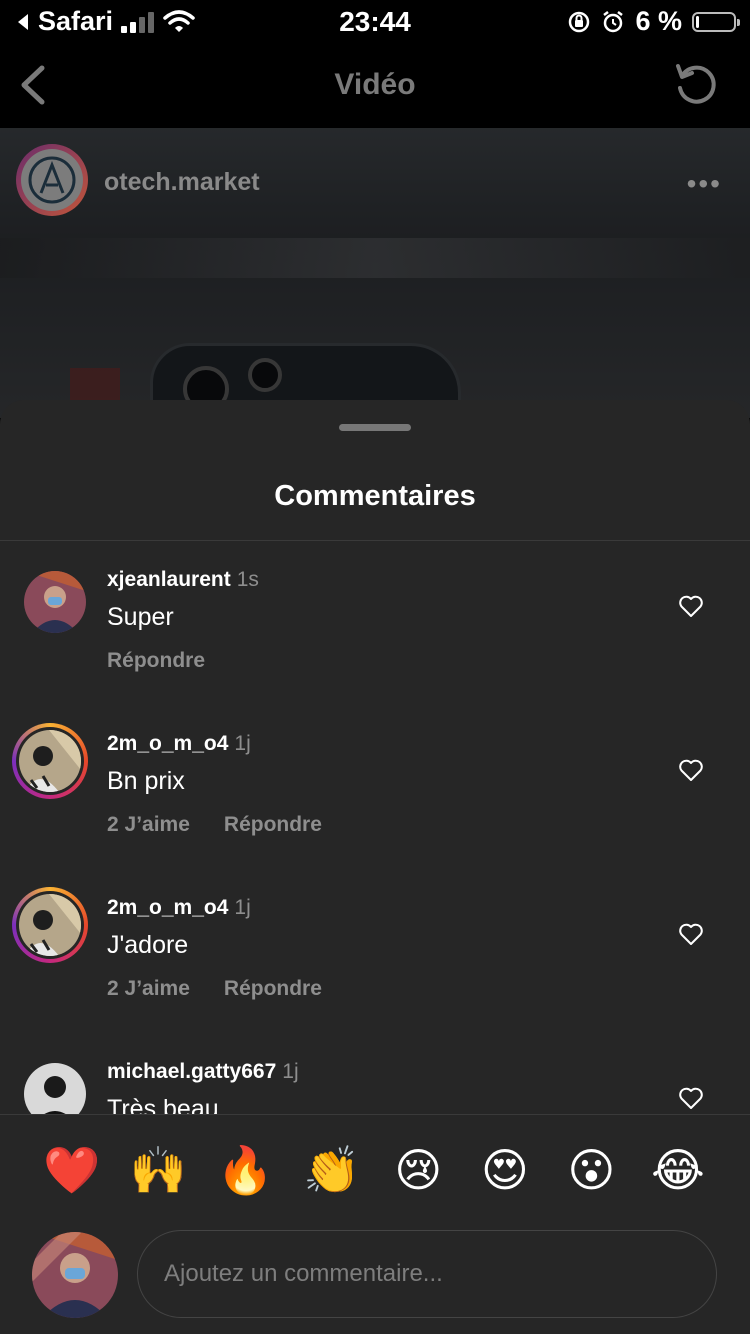  Describe the element at coordinates (427, 1274) in the screenshot. I see `comment-input` at that location.